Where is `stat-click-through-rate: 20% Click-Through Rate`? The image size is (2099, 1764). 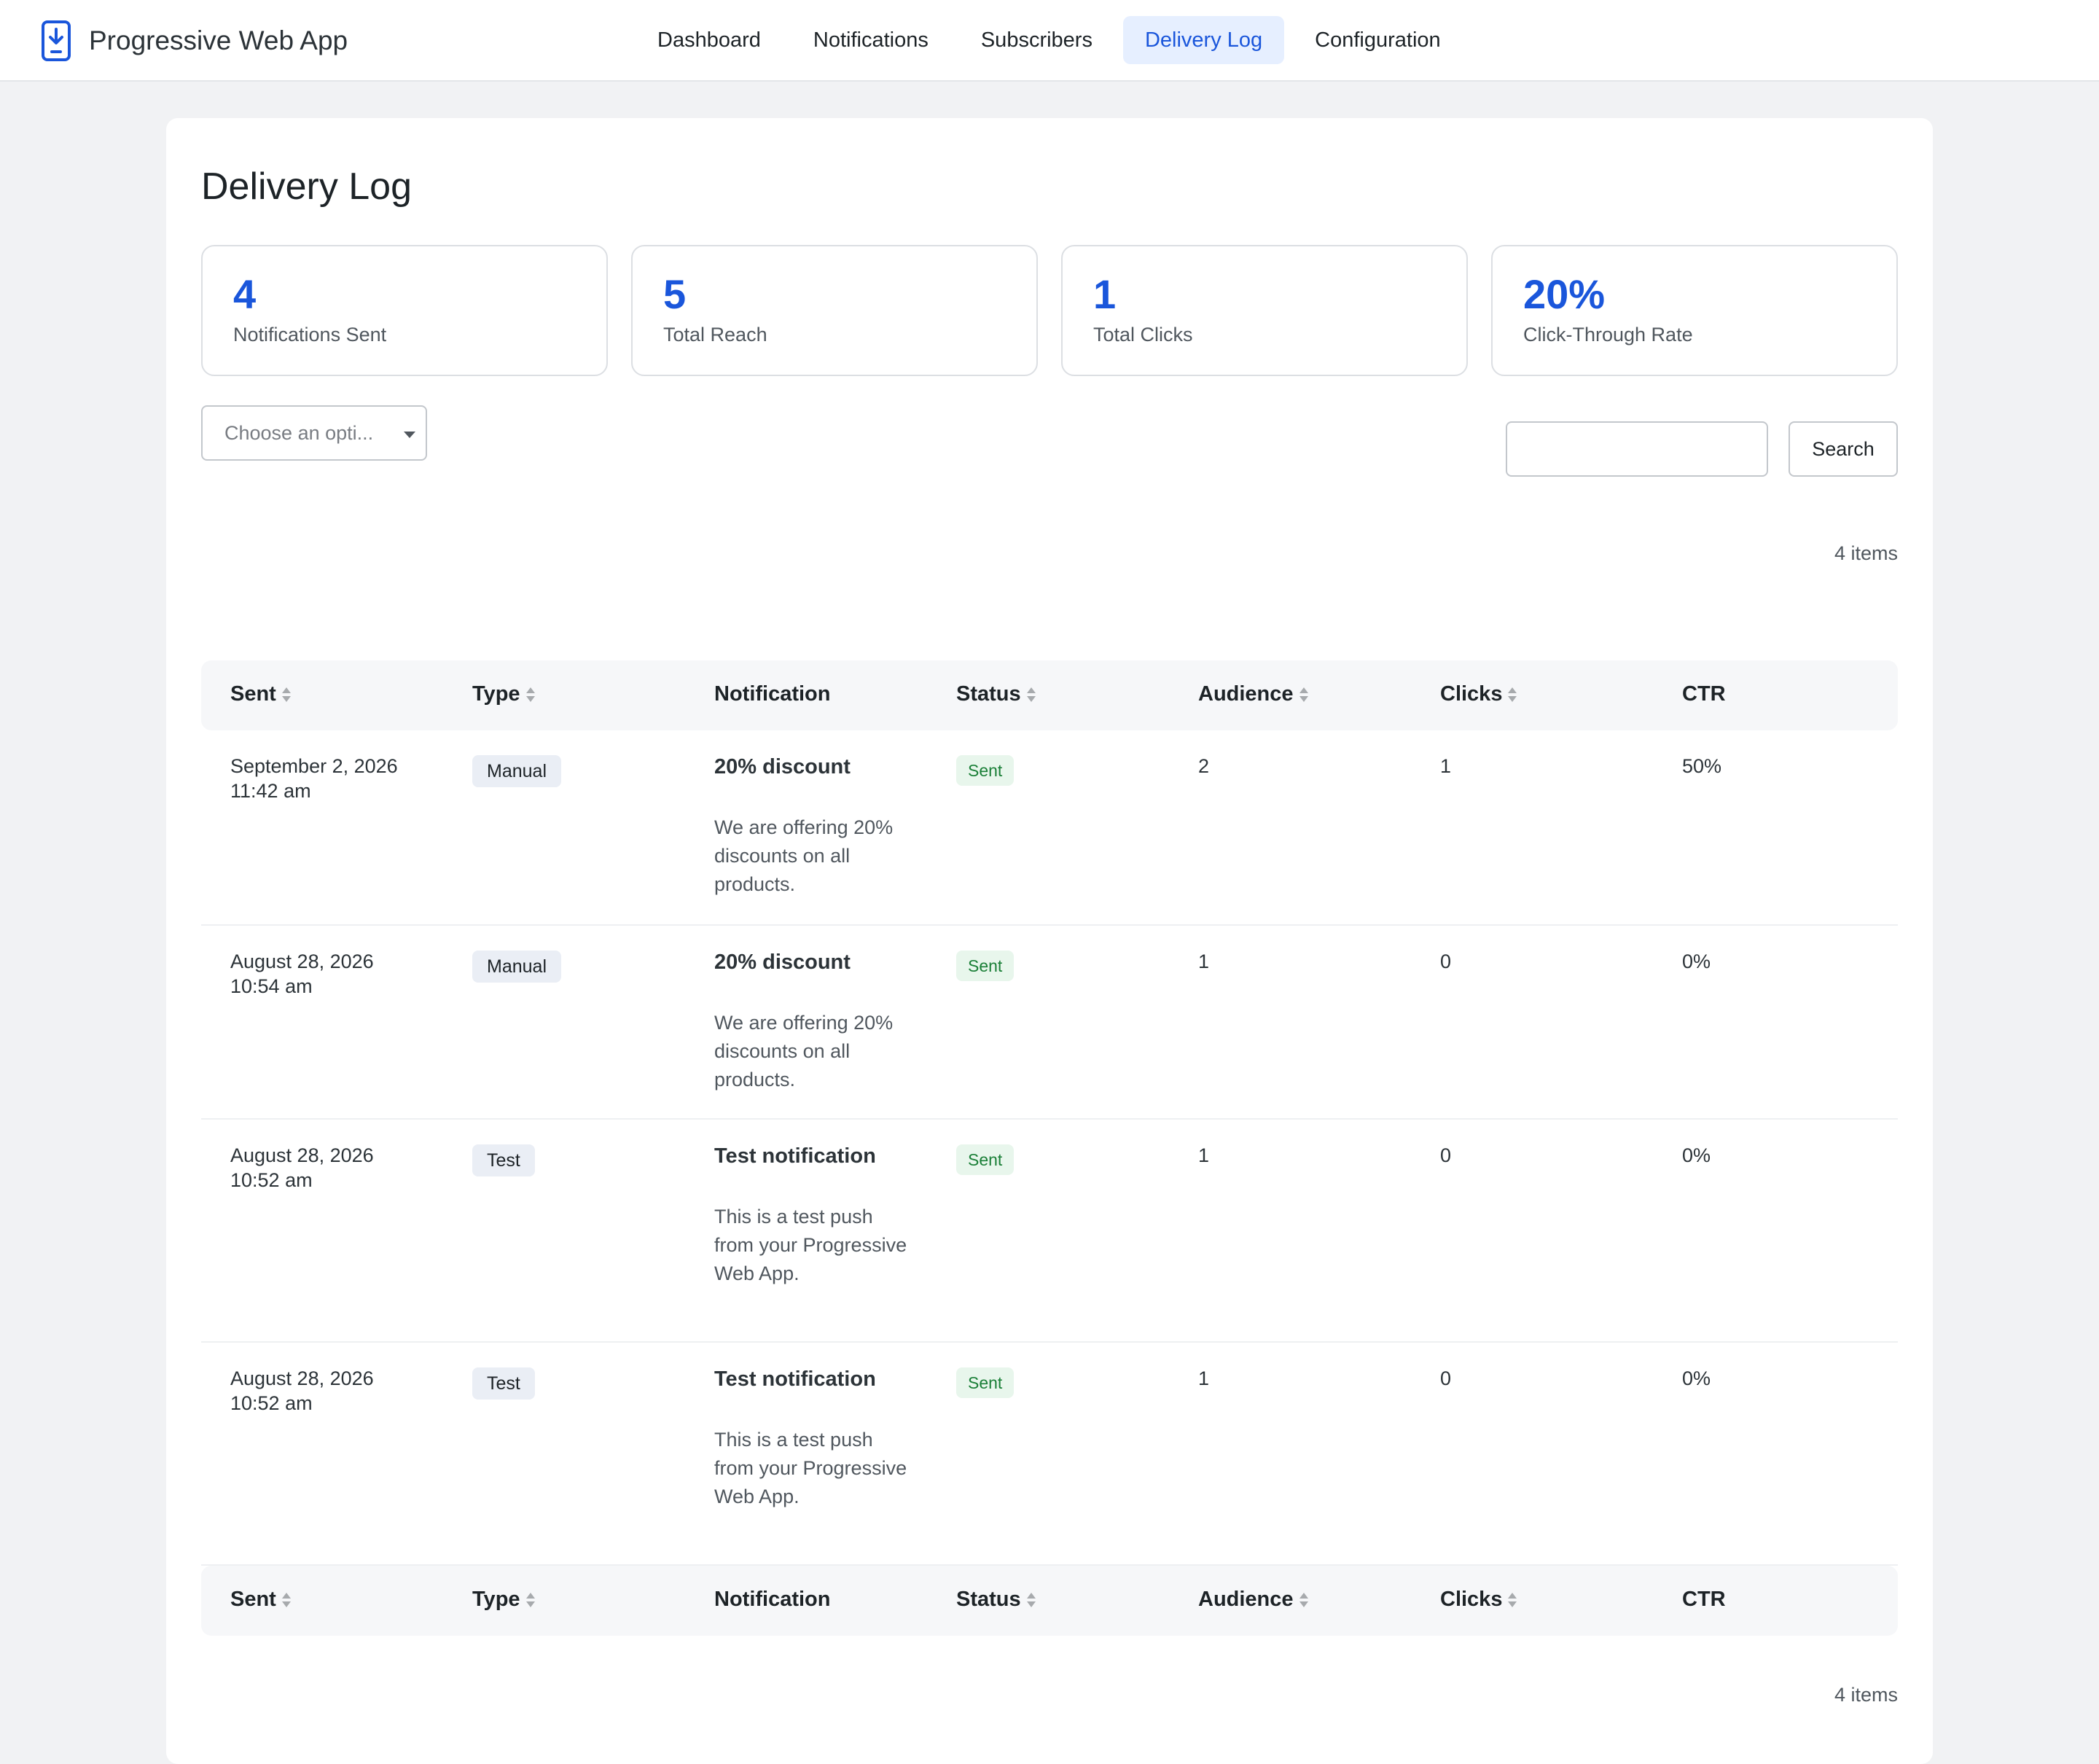
stat-click-through-rate: 20% Click-Through Rate is located at coordinates (1694, 310).